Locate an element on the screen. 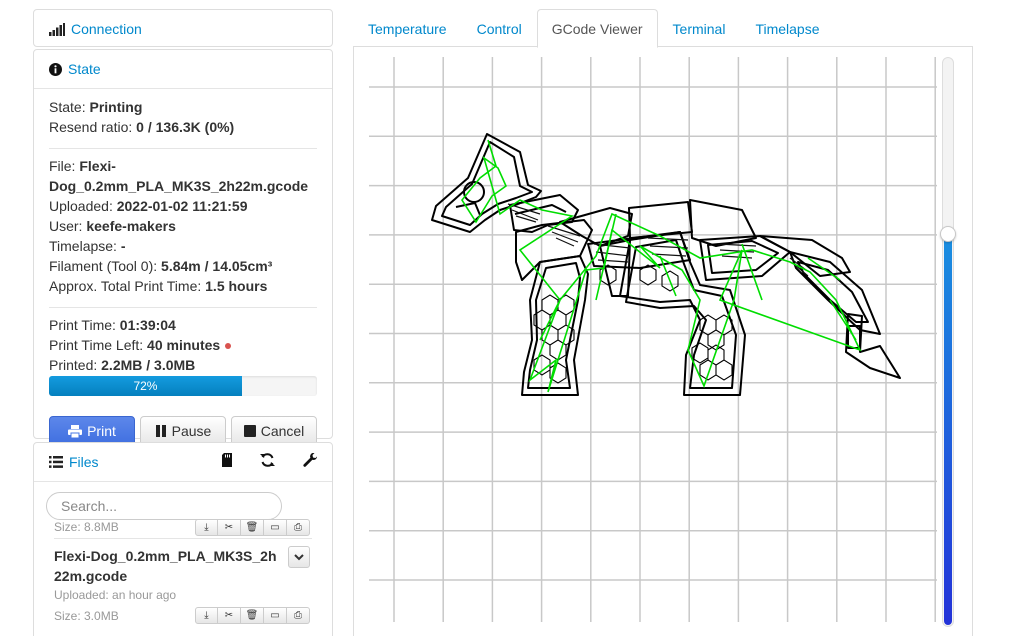 This screenshot has width=1013, height=636. files-header: Files is located at coordinates (183, 462).